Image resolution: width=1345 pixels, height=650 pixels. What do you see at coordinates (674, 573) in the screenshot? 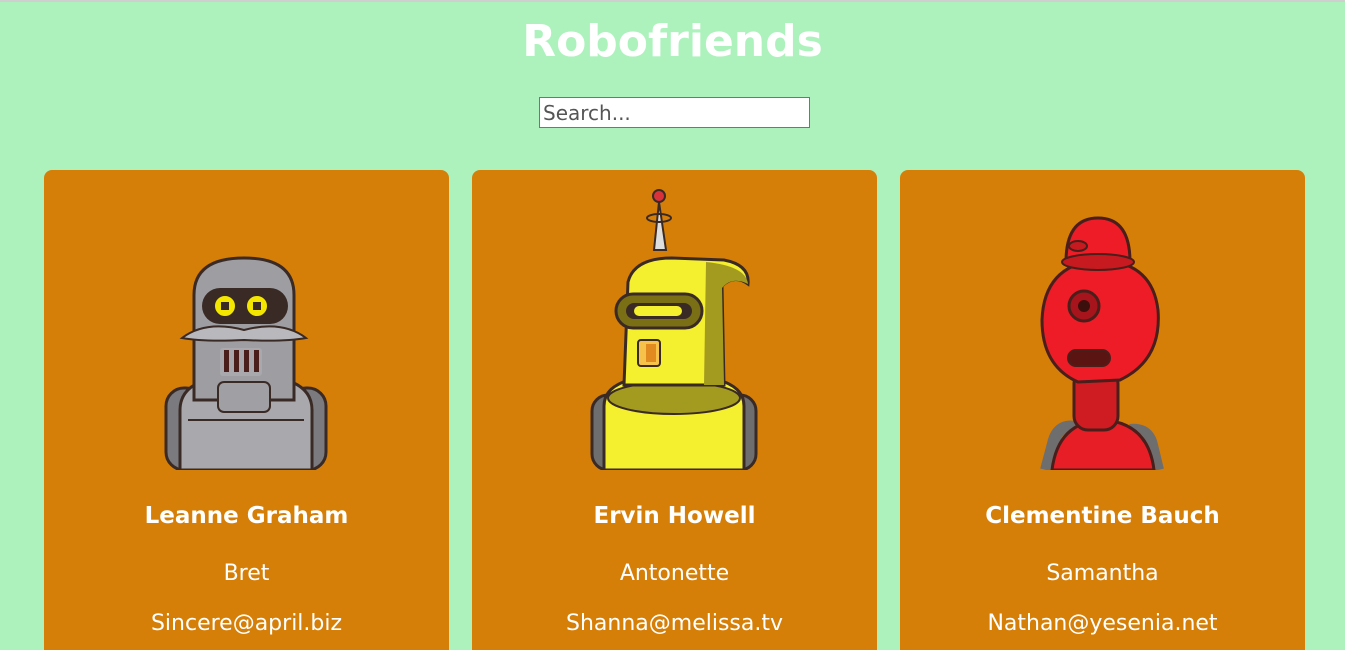
I see `robot-username: Antonette` at bounding box center [674, 573].